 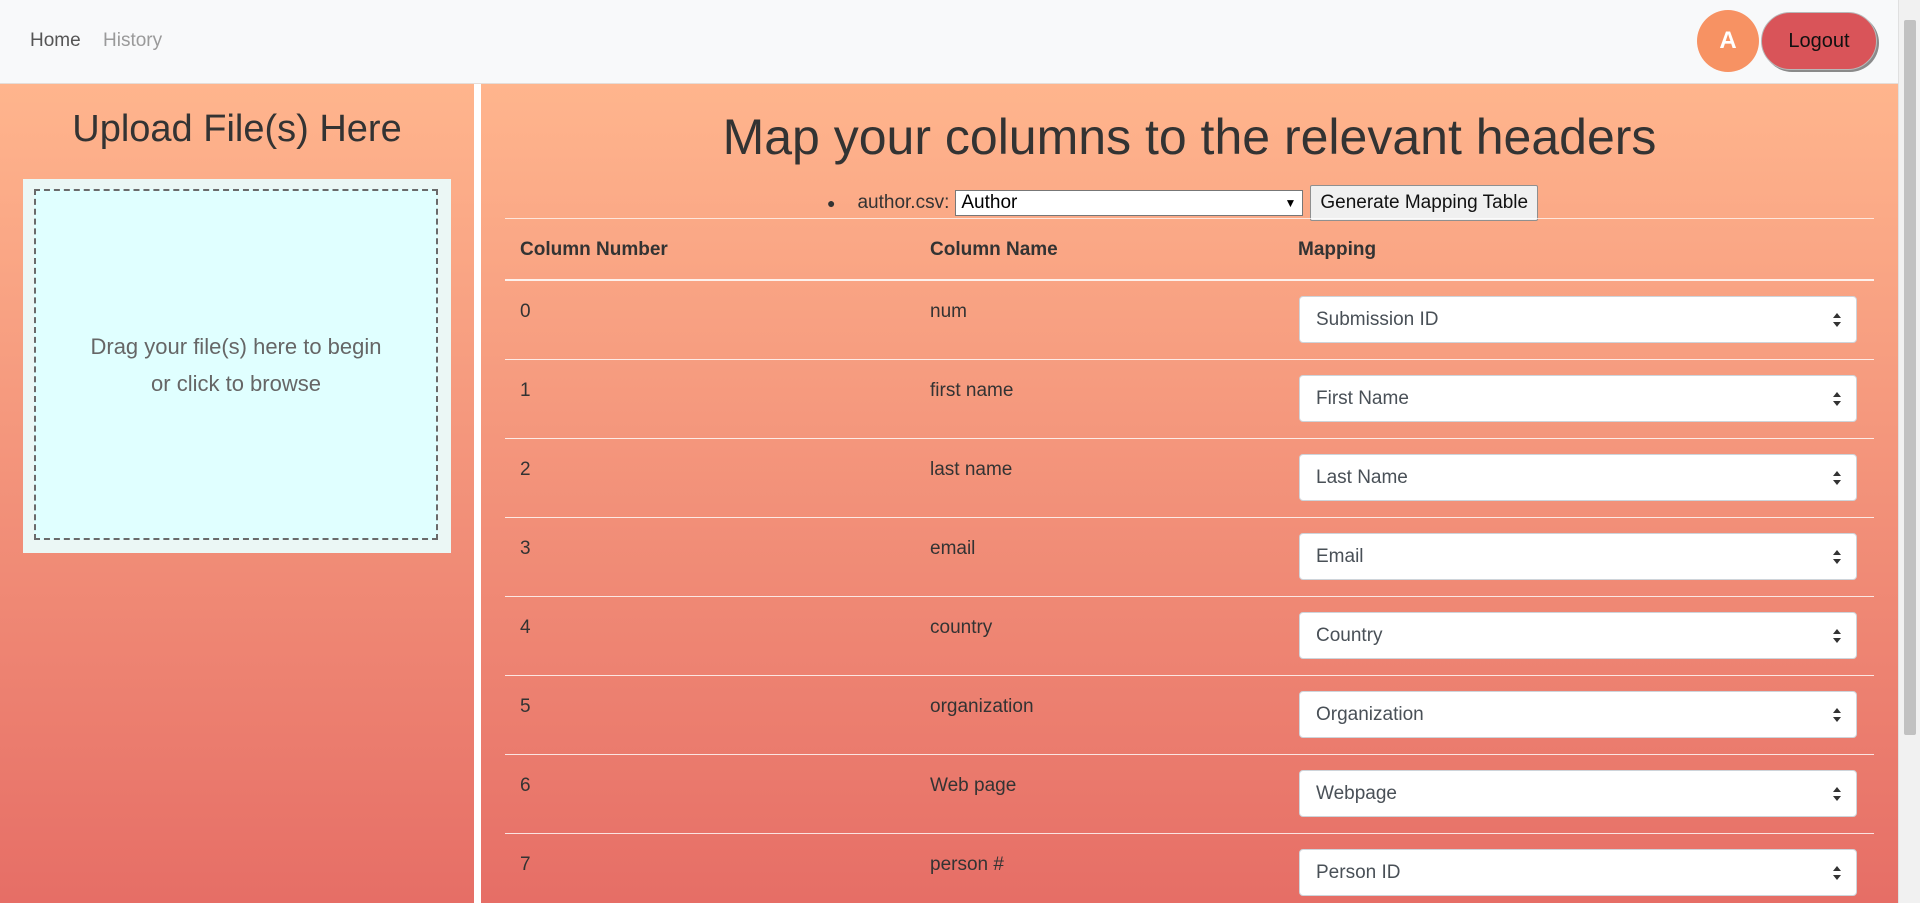 What do you see at coordinates (949, 42) in the screenshot?
I see `top-navbar: Home History A Logout` at bounding box center [949, 42].